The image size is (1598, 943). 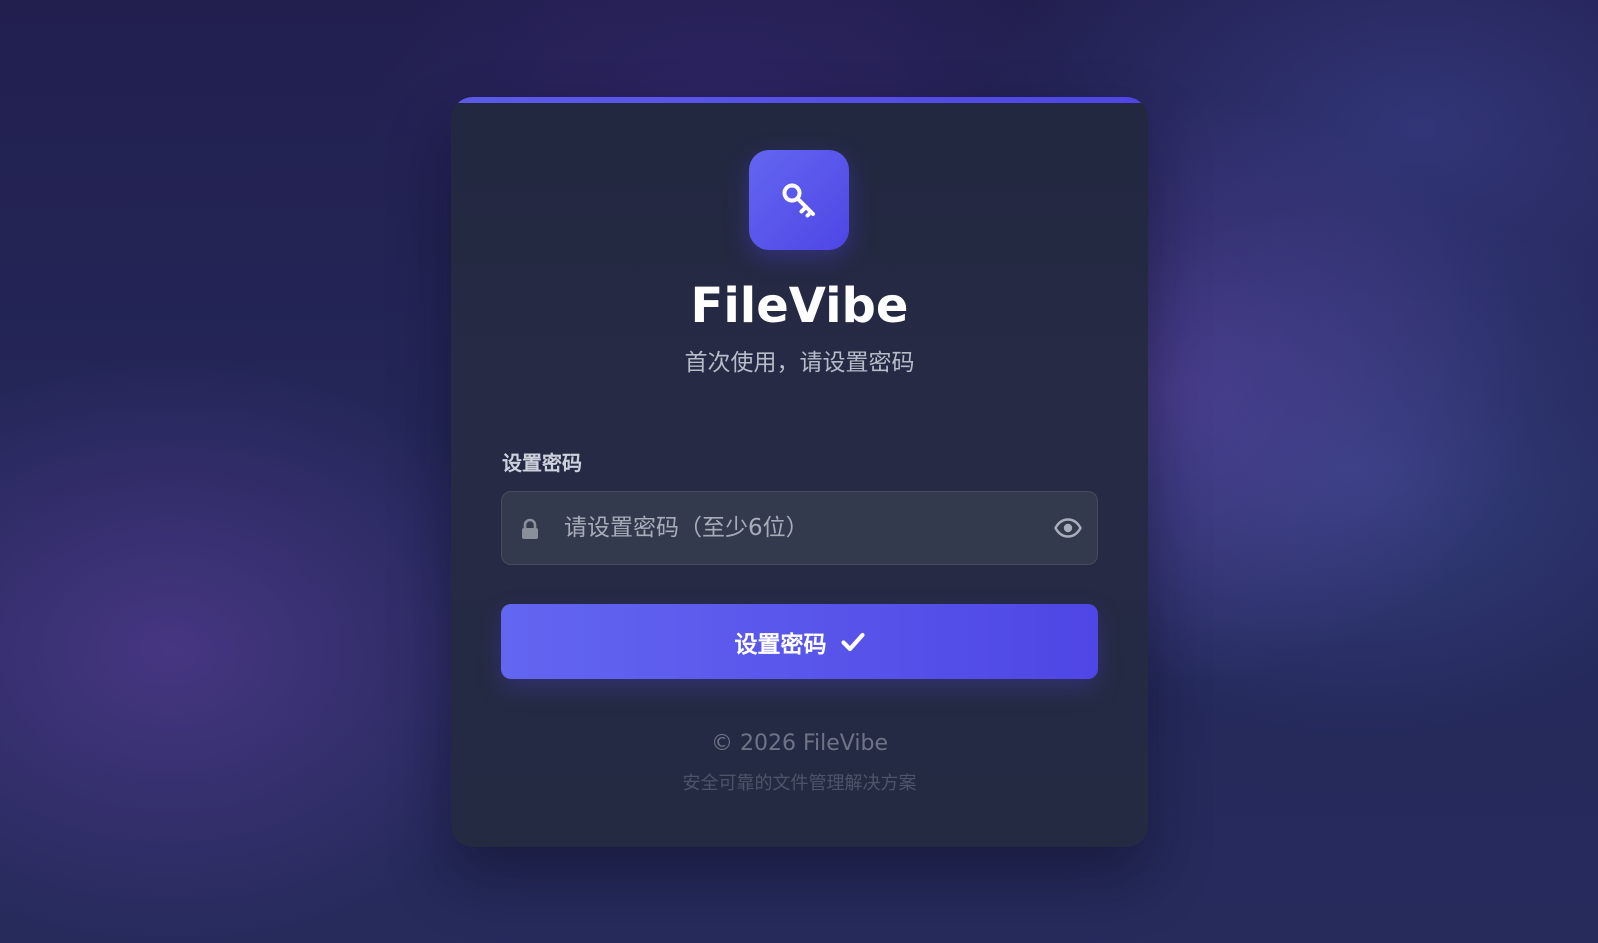 What do you see at coordinates (799, 743) in the screenshot?
I see `copyright-text: © 2026 FileVibe` at bounding box center [799, 743].